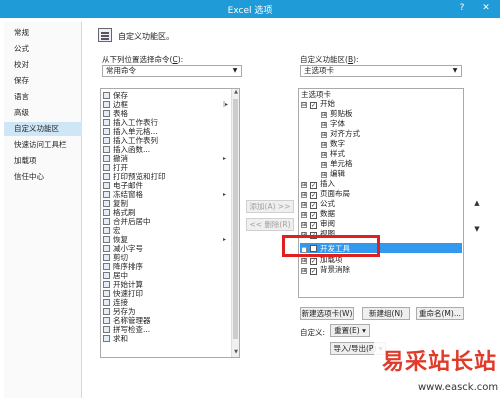 Image resolution: width=500 pixels, height=402 pixels. What do you see at coordinates (235, 219) in the screenshot?
I see `scroll-thumb` at bounding box center [235, 219].